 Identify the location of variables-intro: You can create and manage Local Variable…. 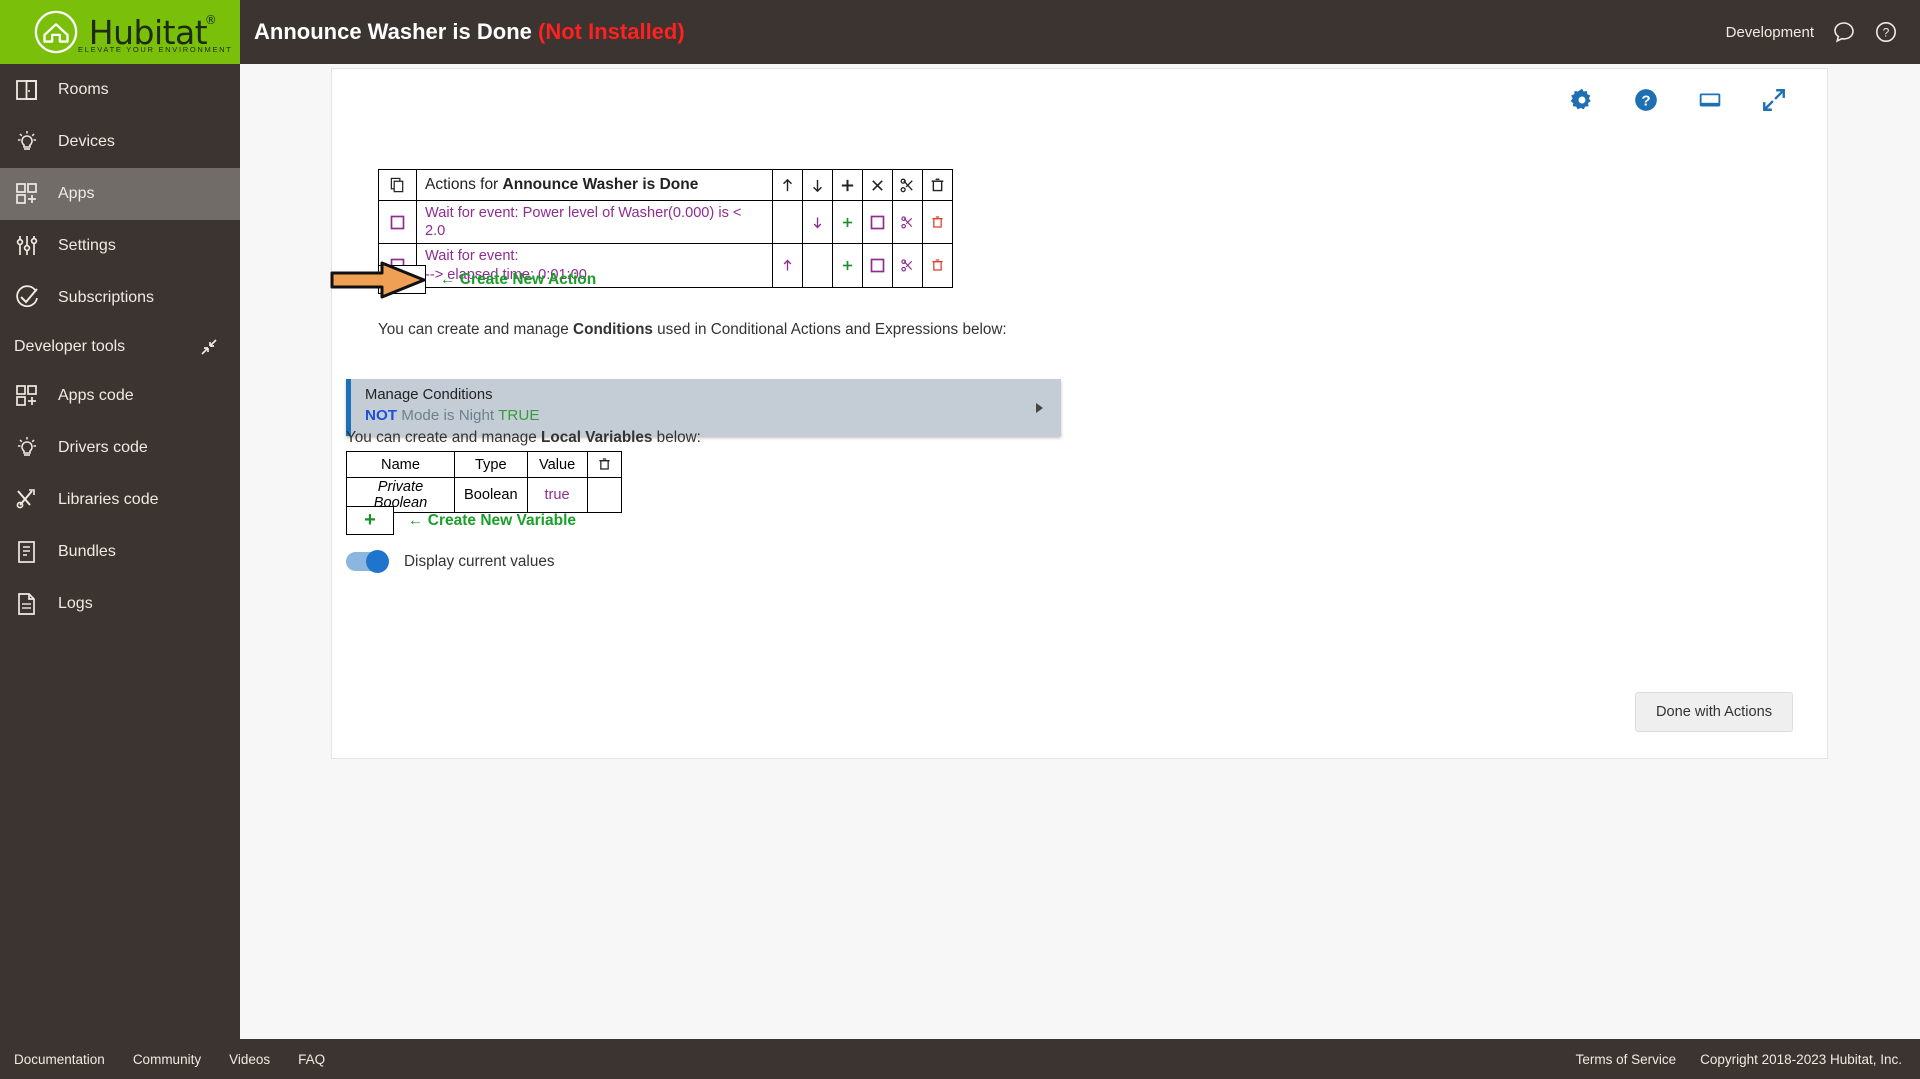
(523, 438).